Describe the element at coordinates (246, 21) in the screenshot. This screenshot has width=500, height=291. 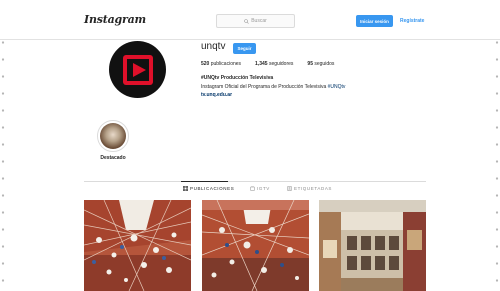
I see `search-icon` at that location.